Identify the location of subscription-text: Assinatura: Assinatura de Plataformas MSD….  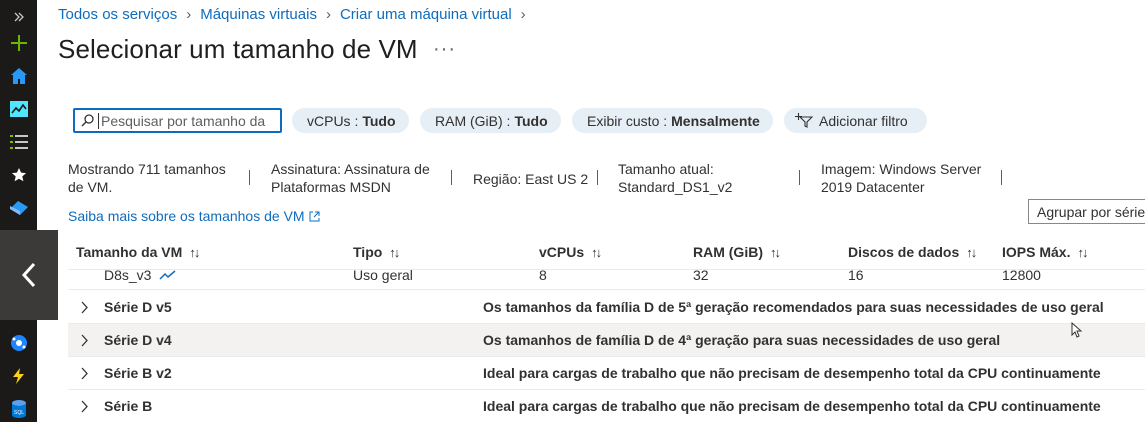
(350, 178).